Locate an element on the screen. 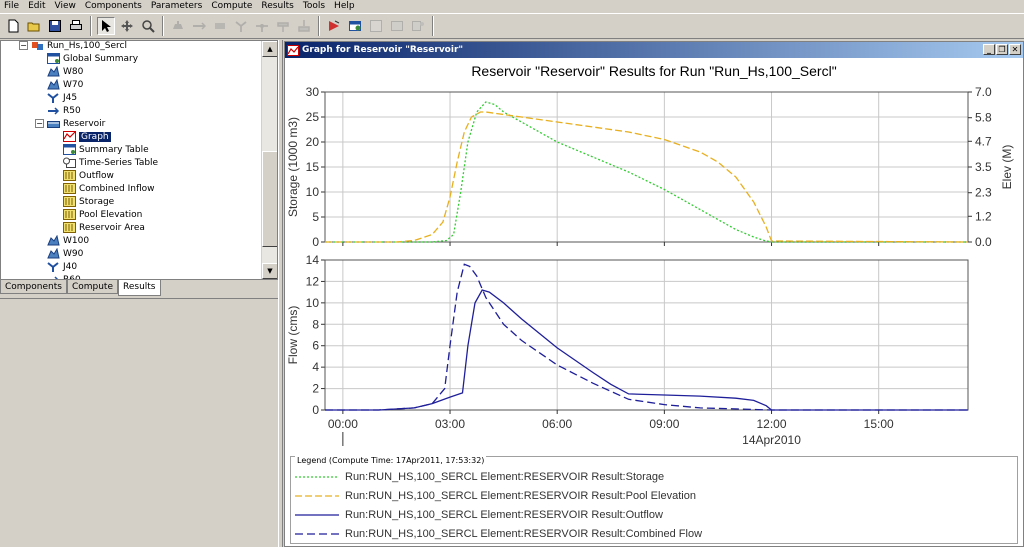 This screenshot has width=1024, height=547. tree-item-r50: R50 is located at coordinates (64, 110).